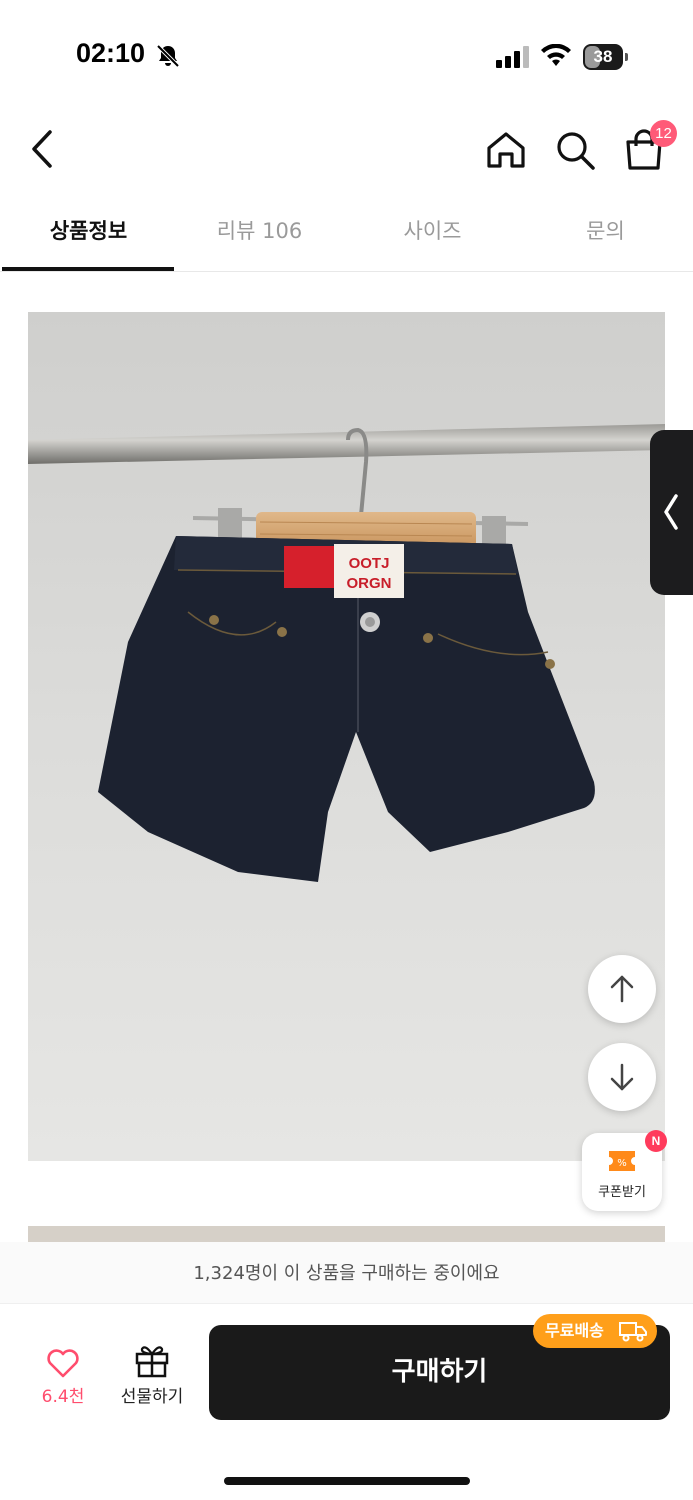 This screenshot has height=1500, width=693. I want to click on scroll-to-top-button, so click(622, 989).